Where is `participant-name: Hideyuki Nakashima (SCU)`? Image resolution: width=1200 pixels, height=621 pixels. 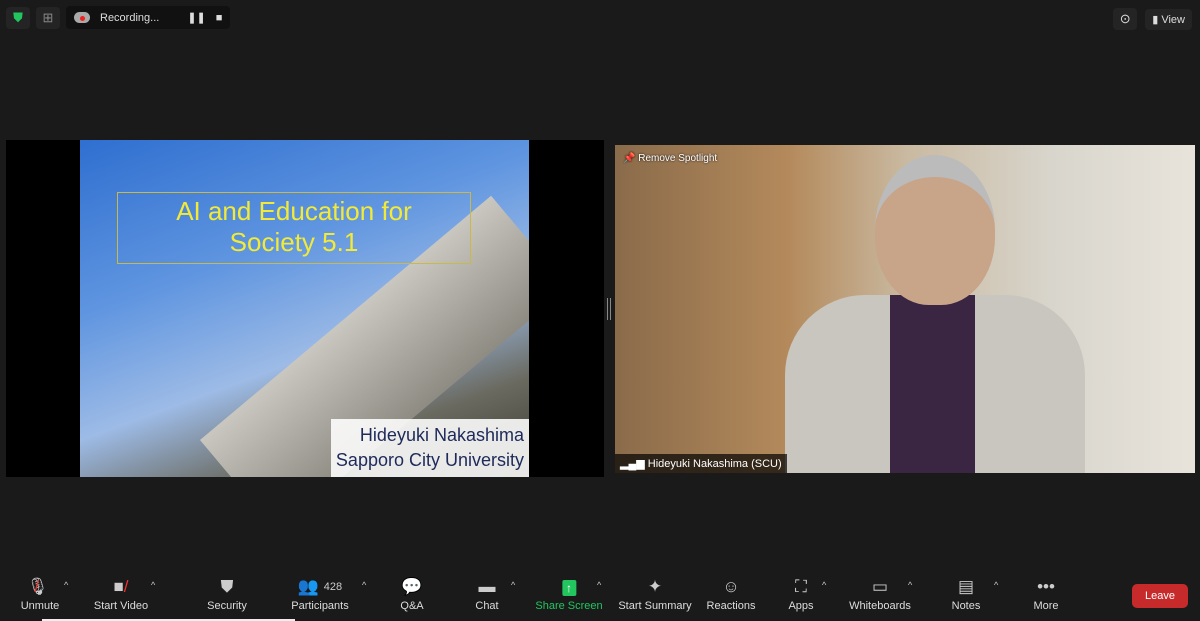
participant-name: Hideyuki Nakashima (SCU) is located at coordinates (714, 464).